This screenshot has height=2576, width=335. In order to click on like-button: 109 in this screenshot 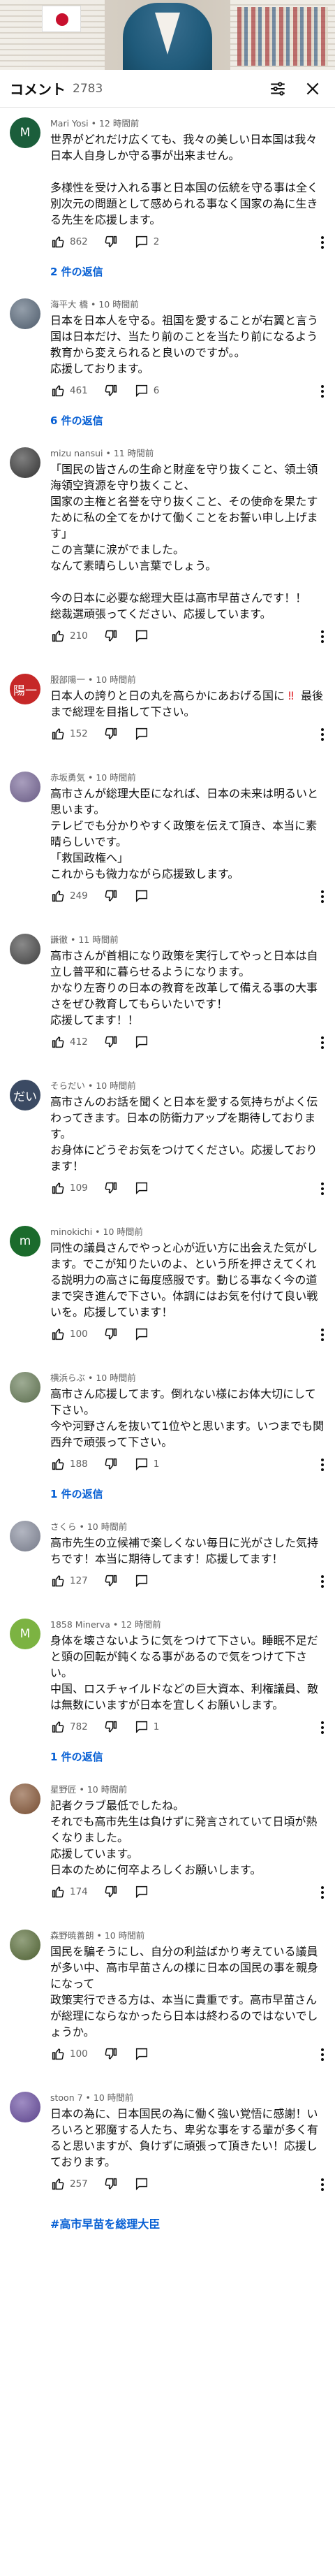, I will do `click(69, 1188)`.